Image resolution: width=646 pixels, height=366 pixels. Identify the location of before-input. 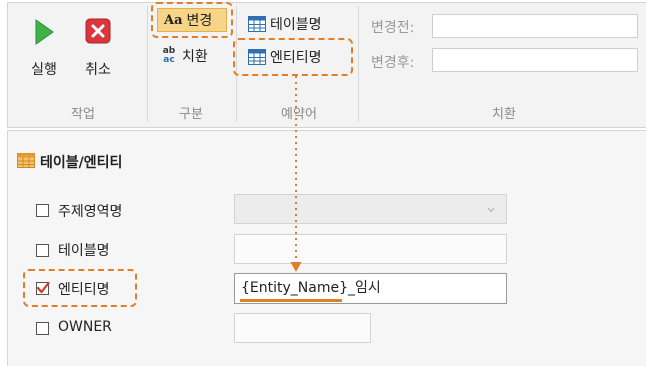
(535, 26).